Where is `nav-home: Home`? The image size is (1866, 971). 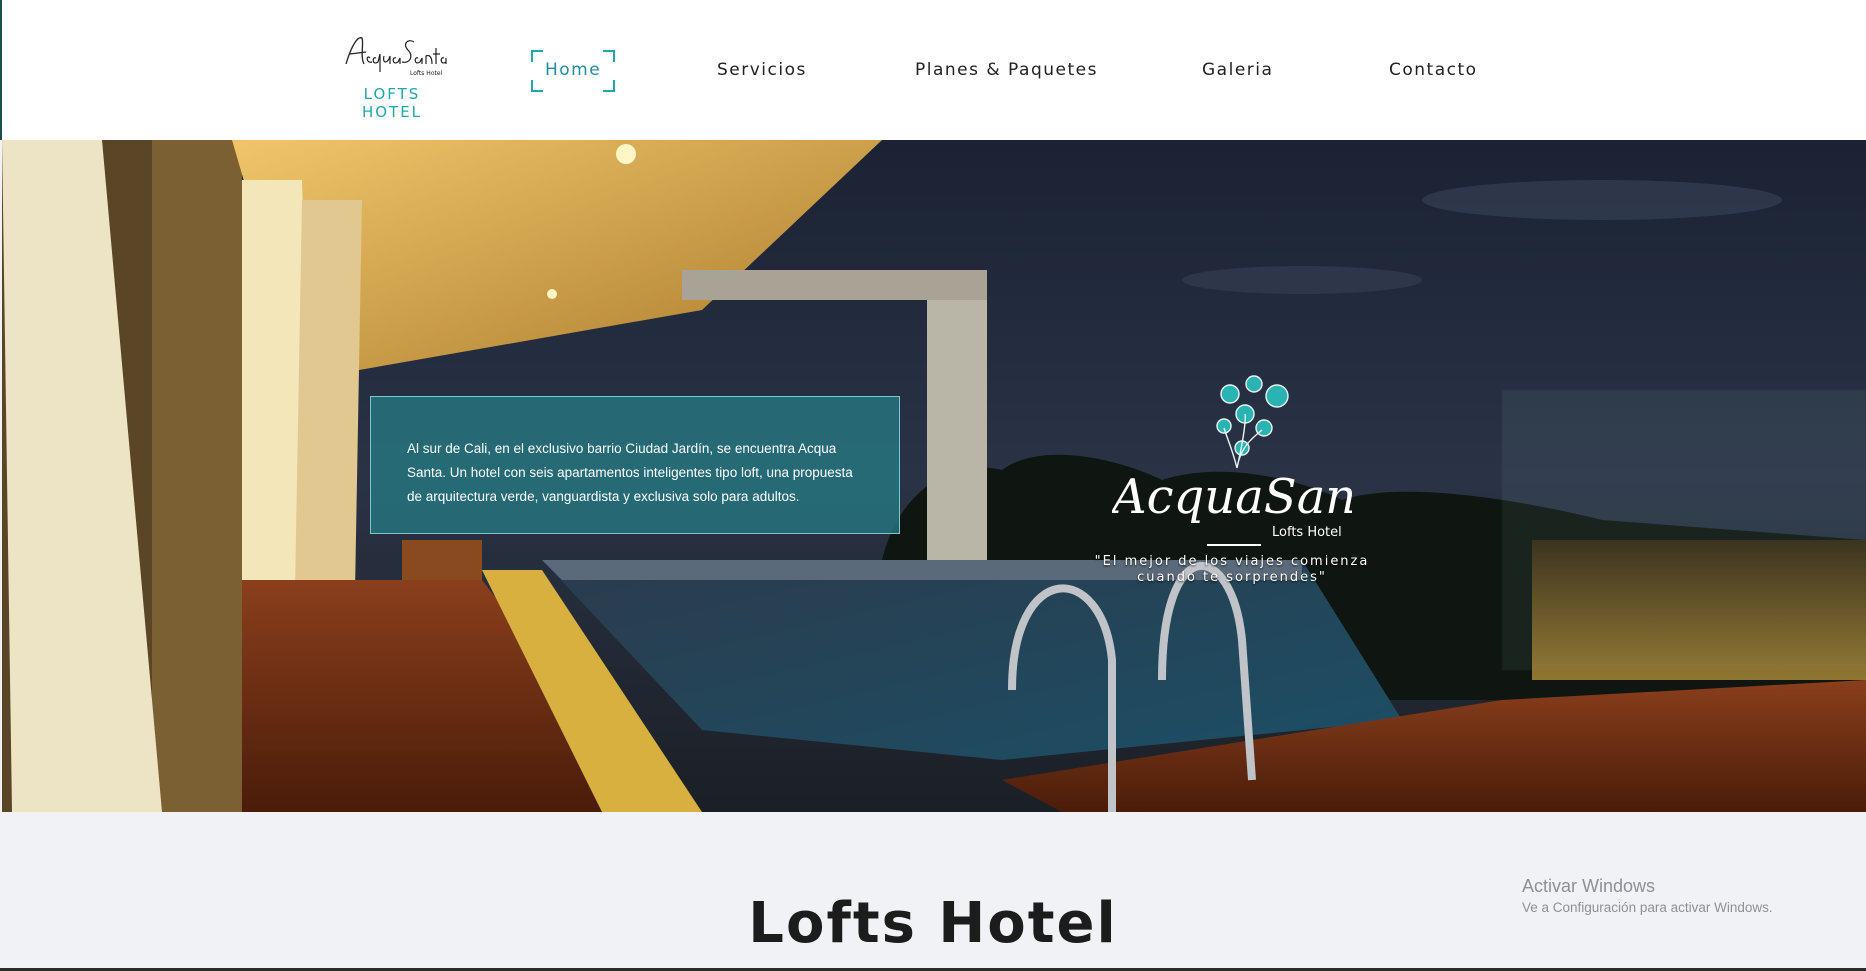
nav-home: Home is located at coordinates (573, 71).